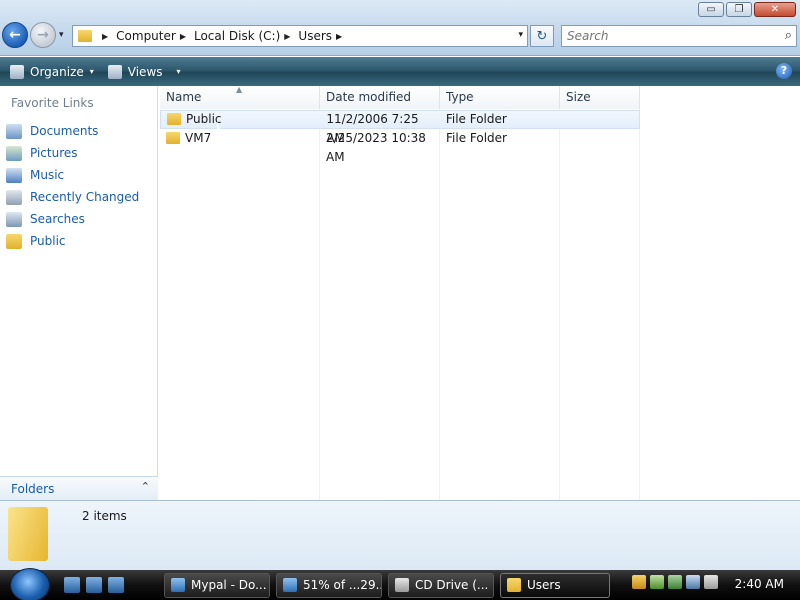  Describe the element at coordinates (639, 582) in the screenshot. I see `security-shield-icon` at that location.